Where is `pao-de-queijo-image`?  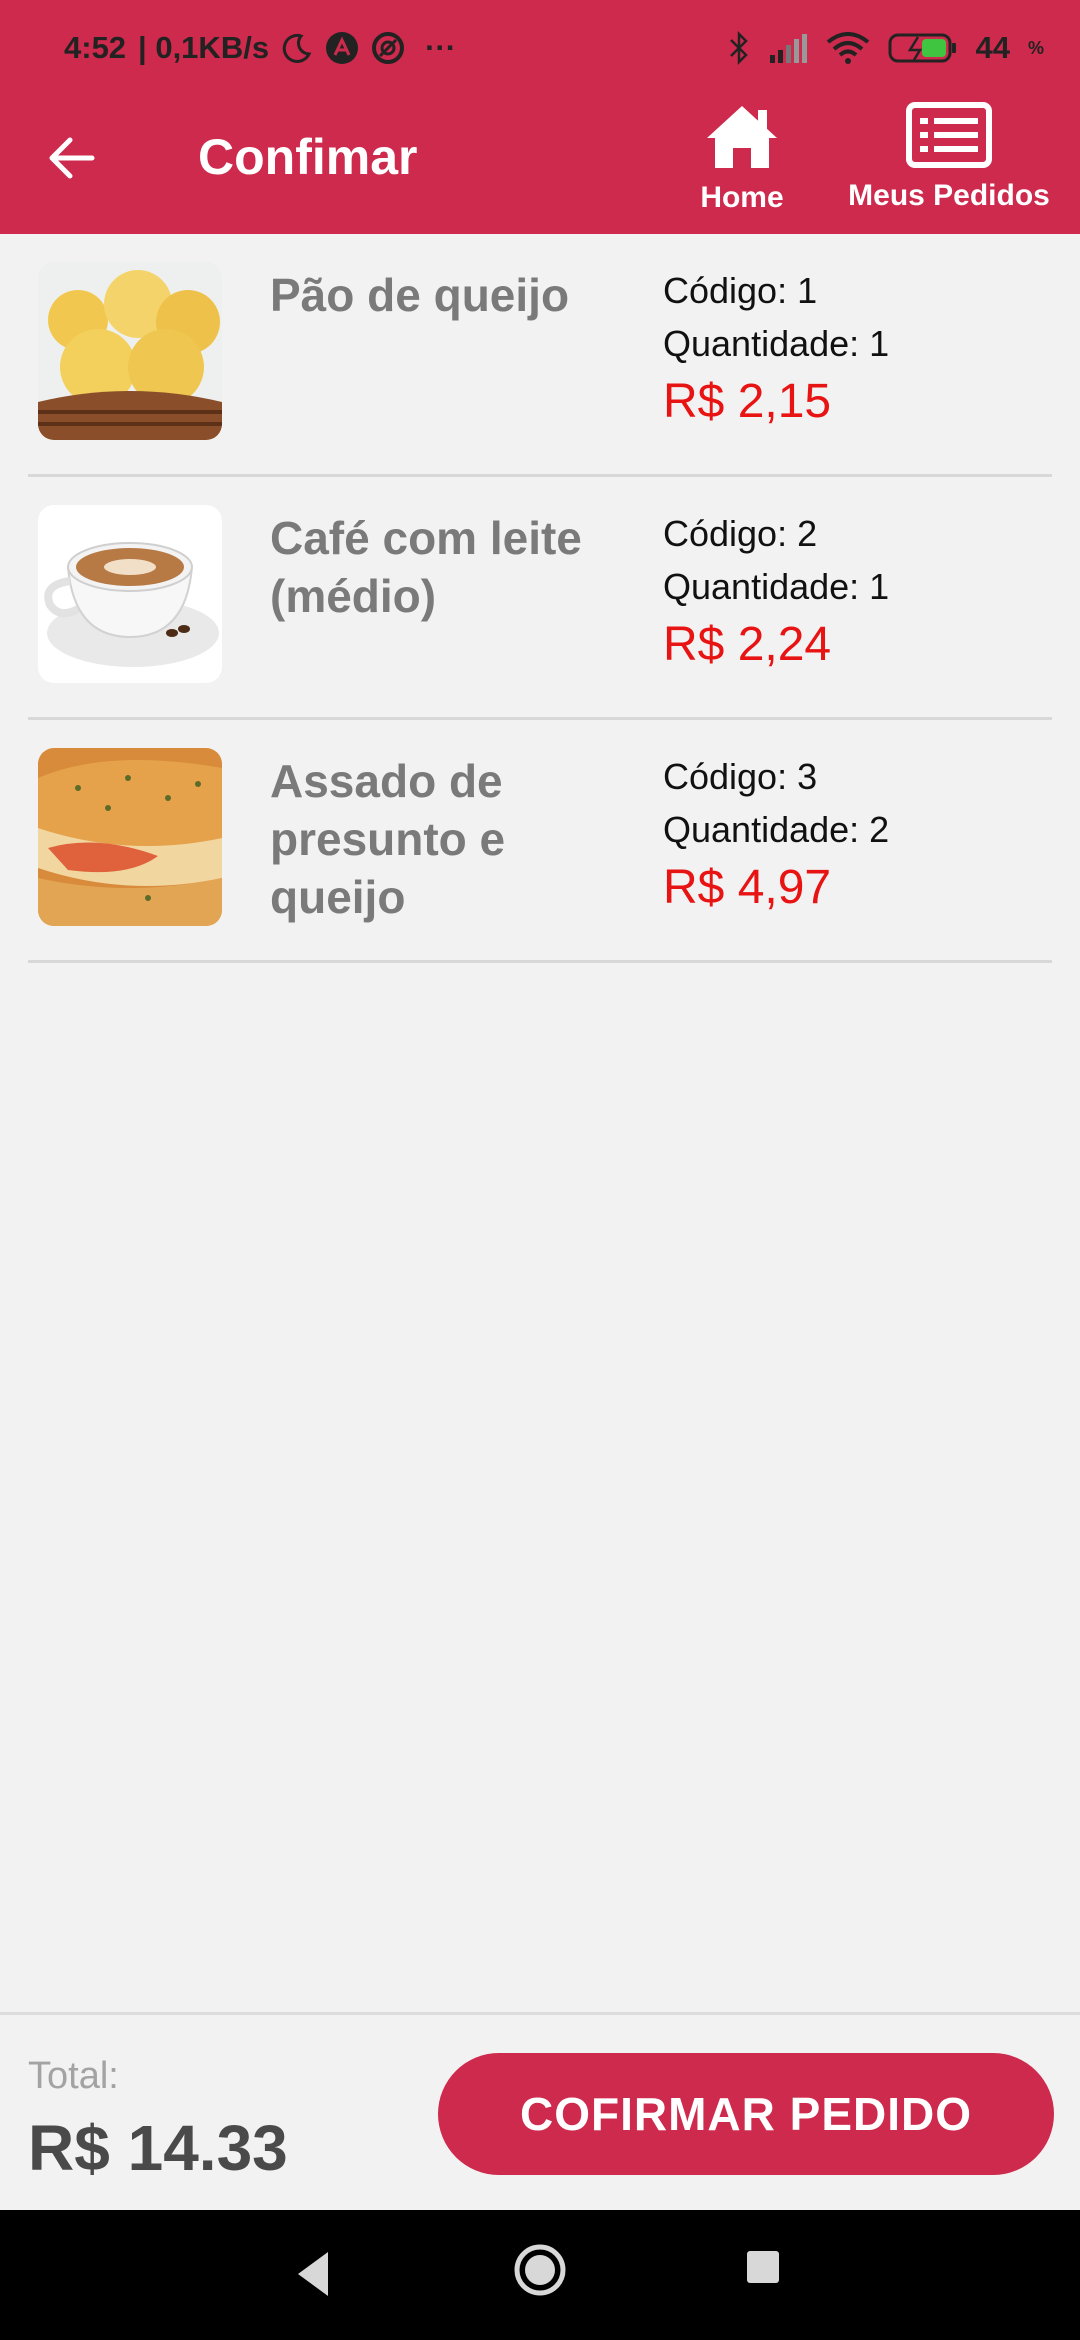 pao-de-queijo-image is located at coordinates (130, 351).